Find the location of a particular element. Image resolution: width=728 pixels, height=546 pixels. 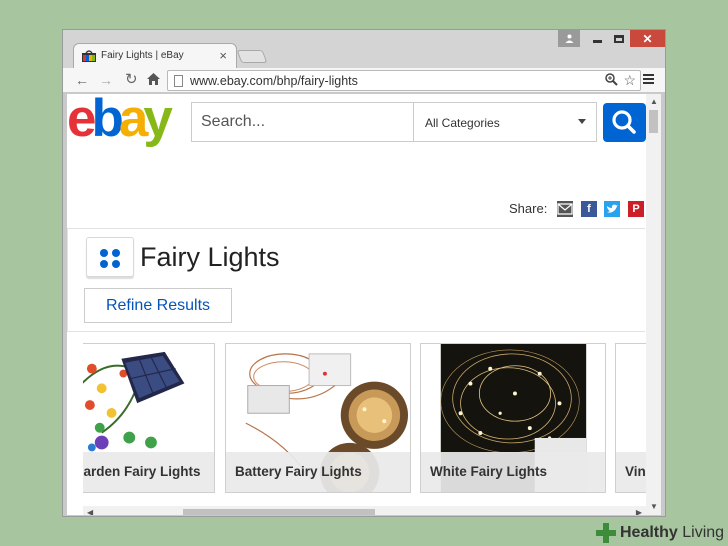

ebay-logo: ebay is located at coordinates (120, 119).